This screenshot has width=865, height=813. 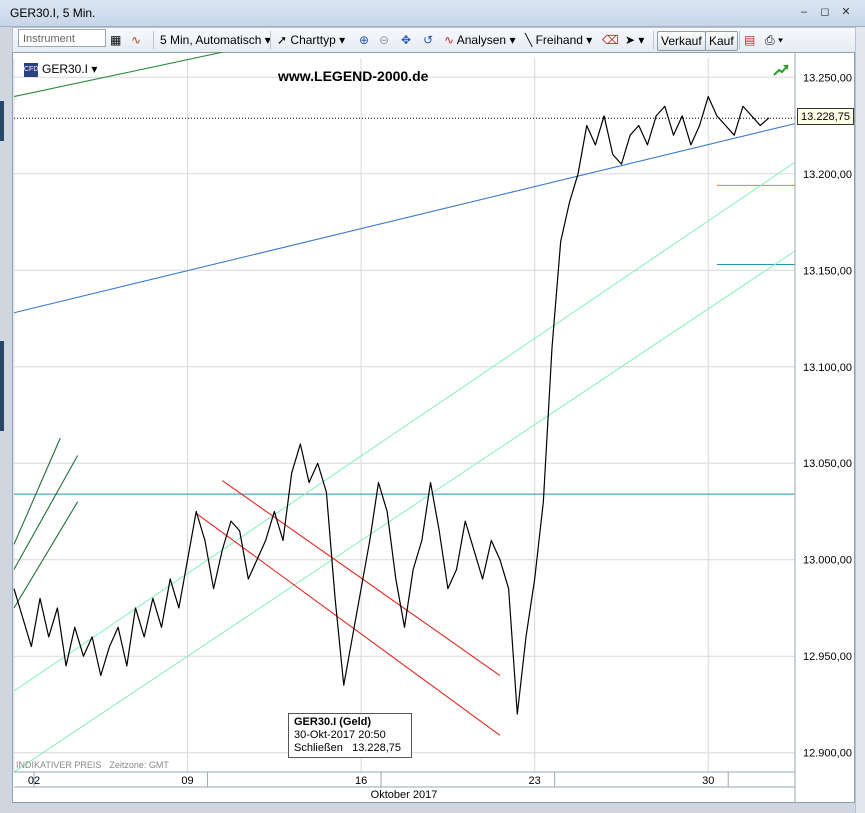 What do you see at coordinates (681, 41) in the screenshot?
I see `verkauf-button: Verkauf` at bounding box center [681, 41].